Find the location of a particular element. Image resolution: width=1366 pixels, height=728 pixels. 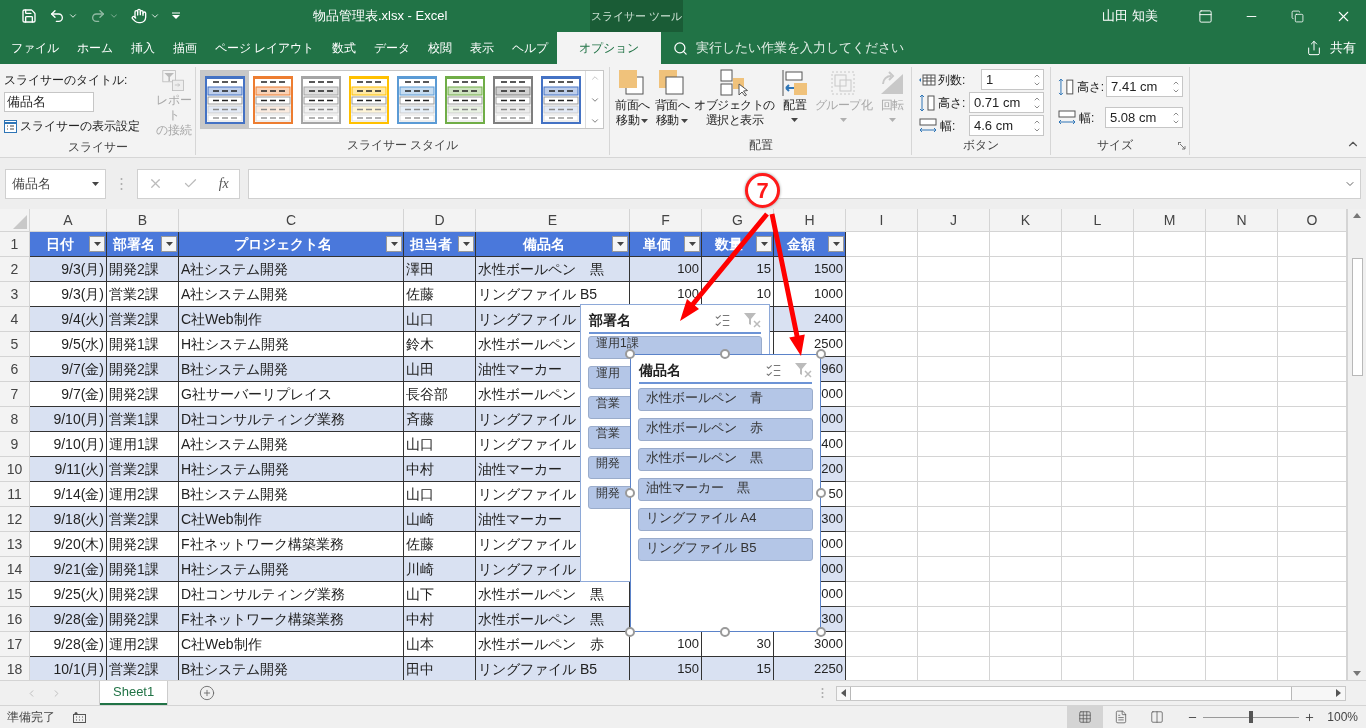

ribbon-display-icon is located at coordinates (1205, 16).